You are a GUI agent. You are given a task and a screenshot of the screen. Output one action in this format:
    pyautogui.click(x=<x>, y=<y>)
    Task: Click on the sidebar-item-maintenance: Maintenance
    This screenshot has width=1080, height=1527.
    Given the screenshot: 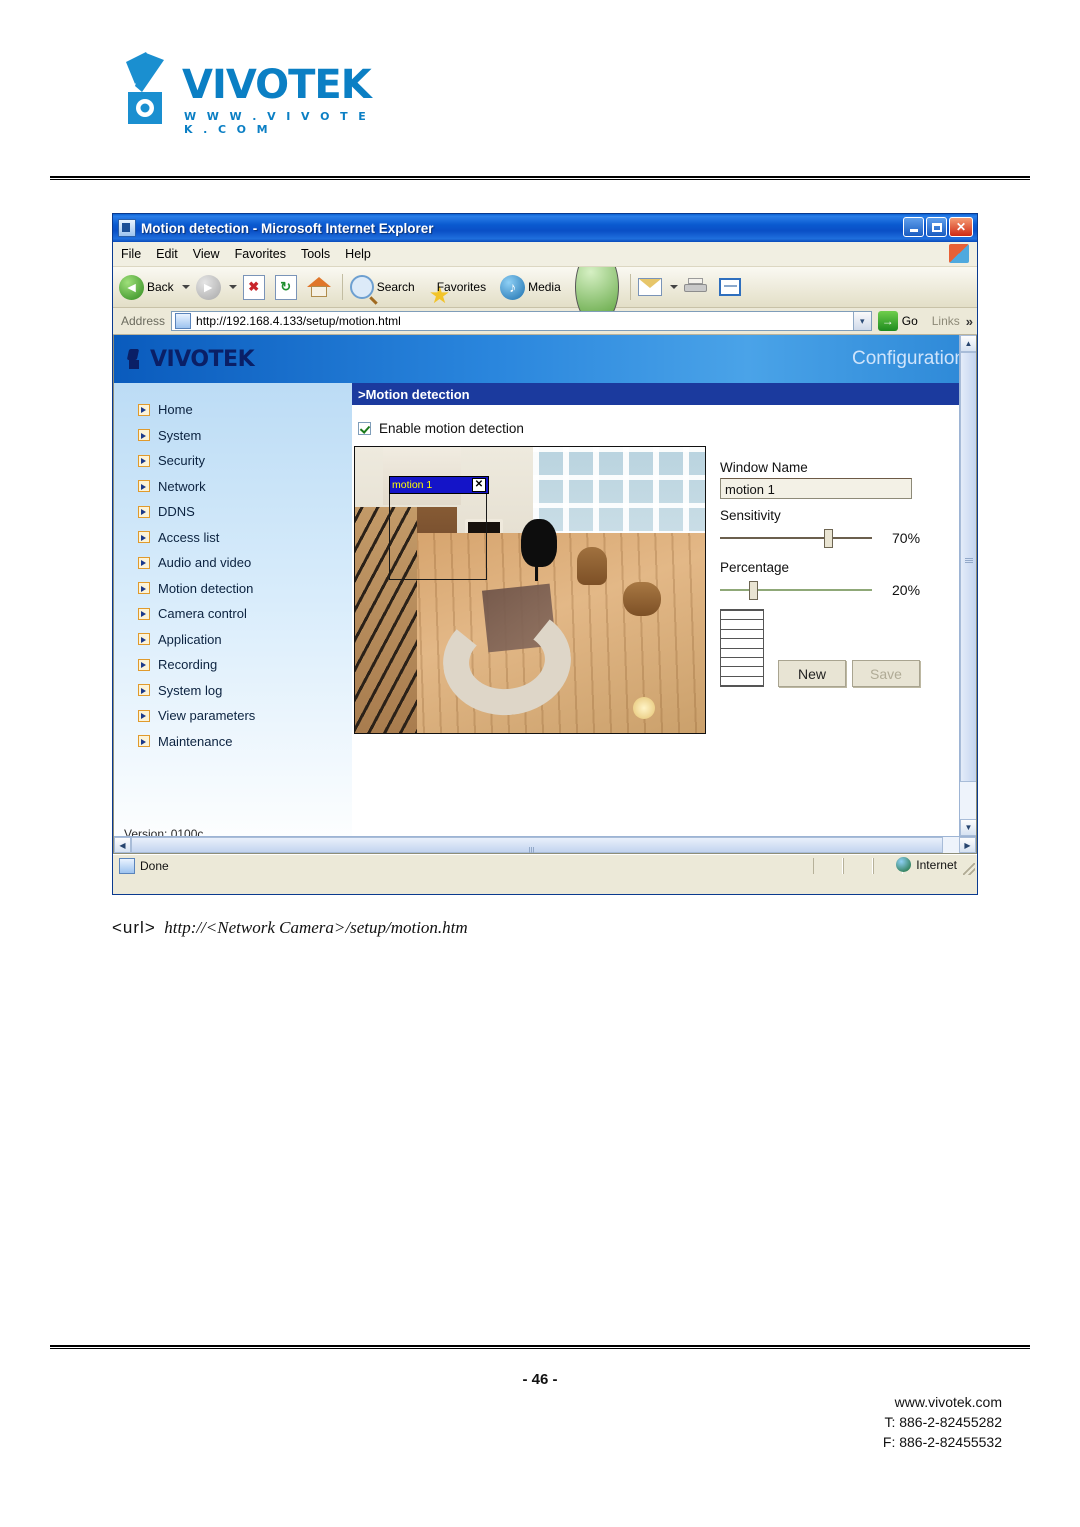 What is the action you would take?
    pyautogui.click(x=233, y=742)
    